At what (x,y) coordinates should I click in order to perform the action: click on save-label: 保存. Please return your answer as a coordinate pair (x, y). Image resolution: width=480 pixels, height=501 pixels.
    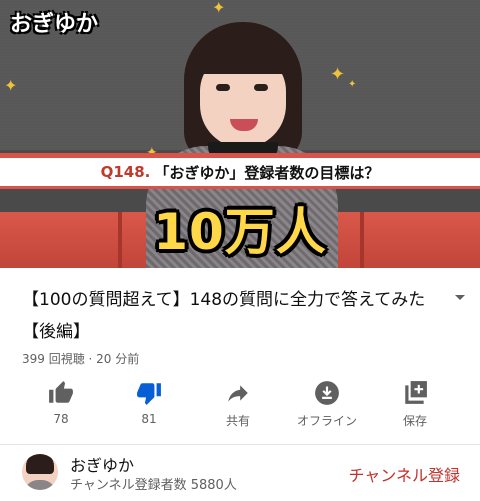
    Looking at the image, I should click on (414, 421).